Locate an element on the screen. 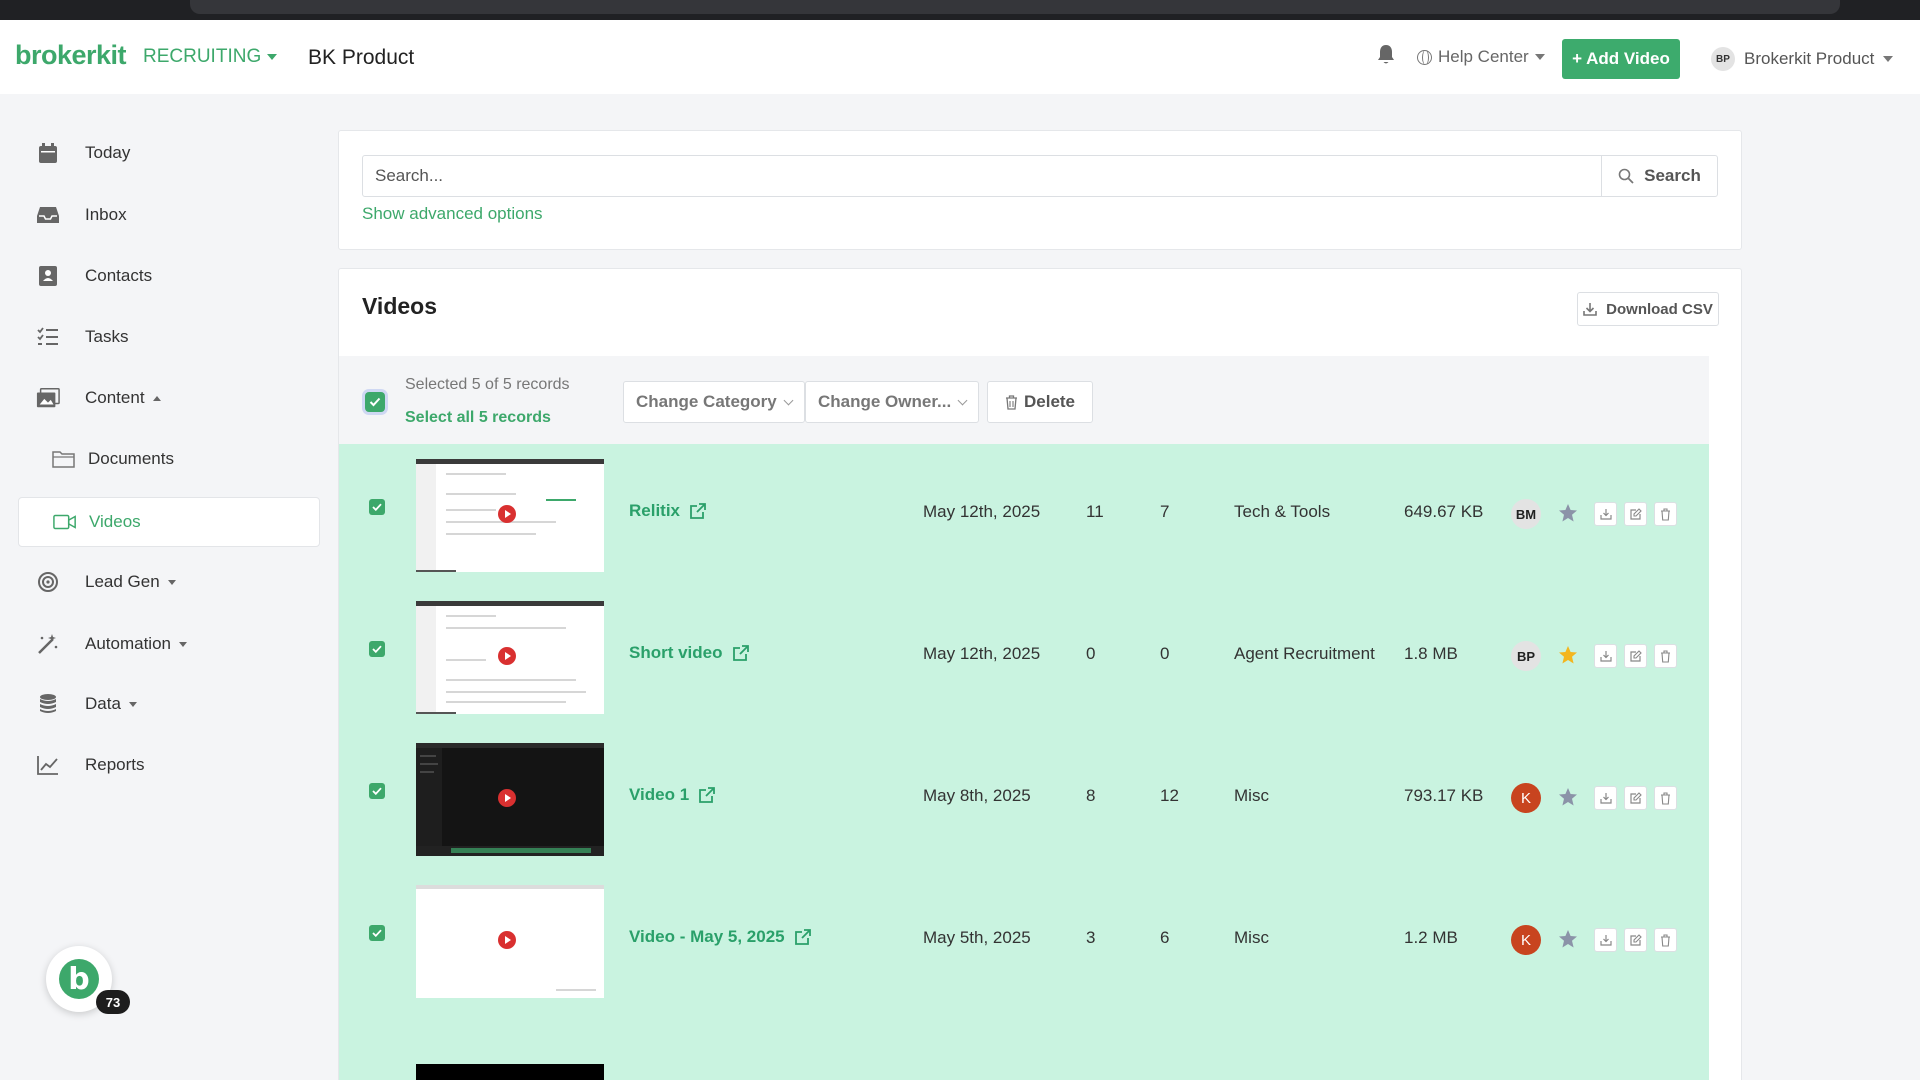 The width and height of the screenshot is (1920, 1080). file-size: 1.8 MB is located at coordinates (1431, 653).